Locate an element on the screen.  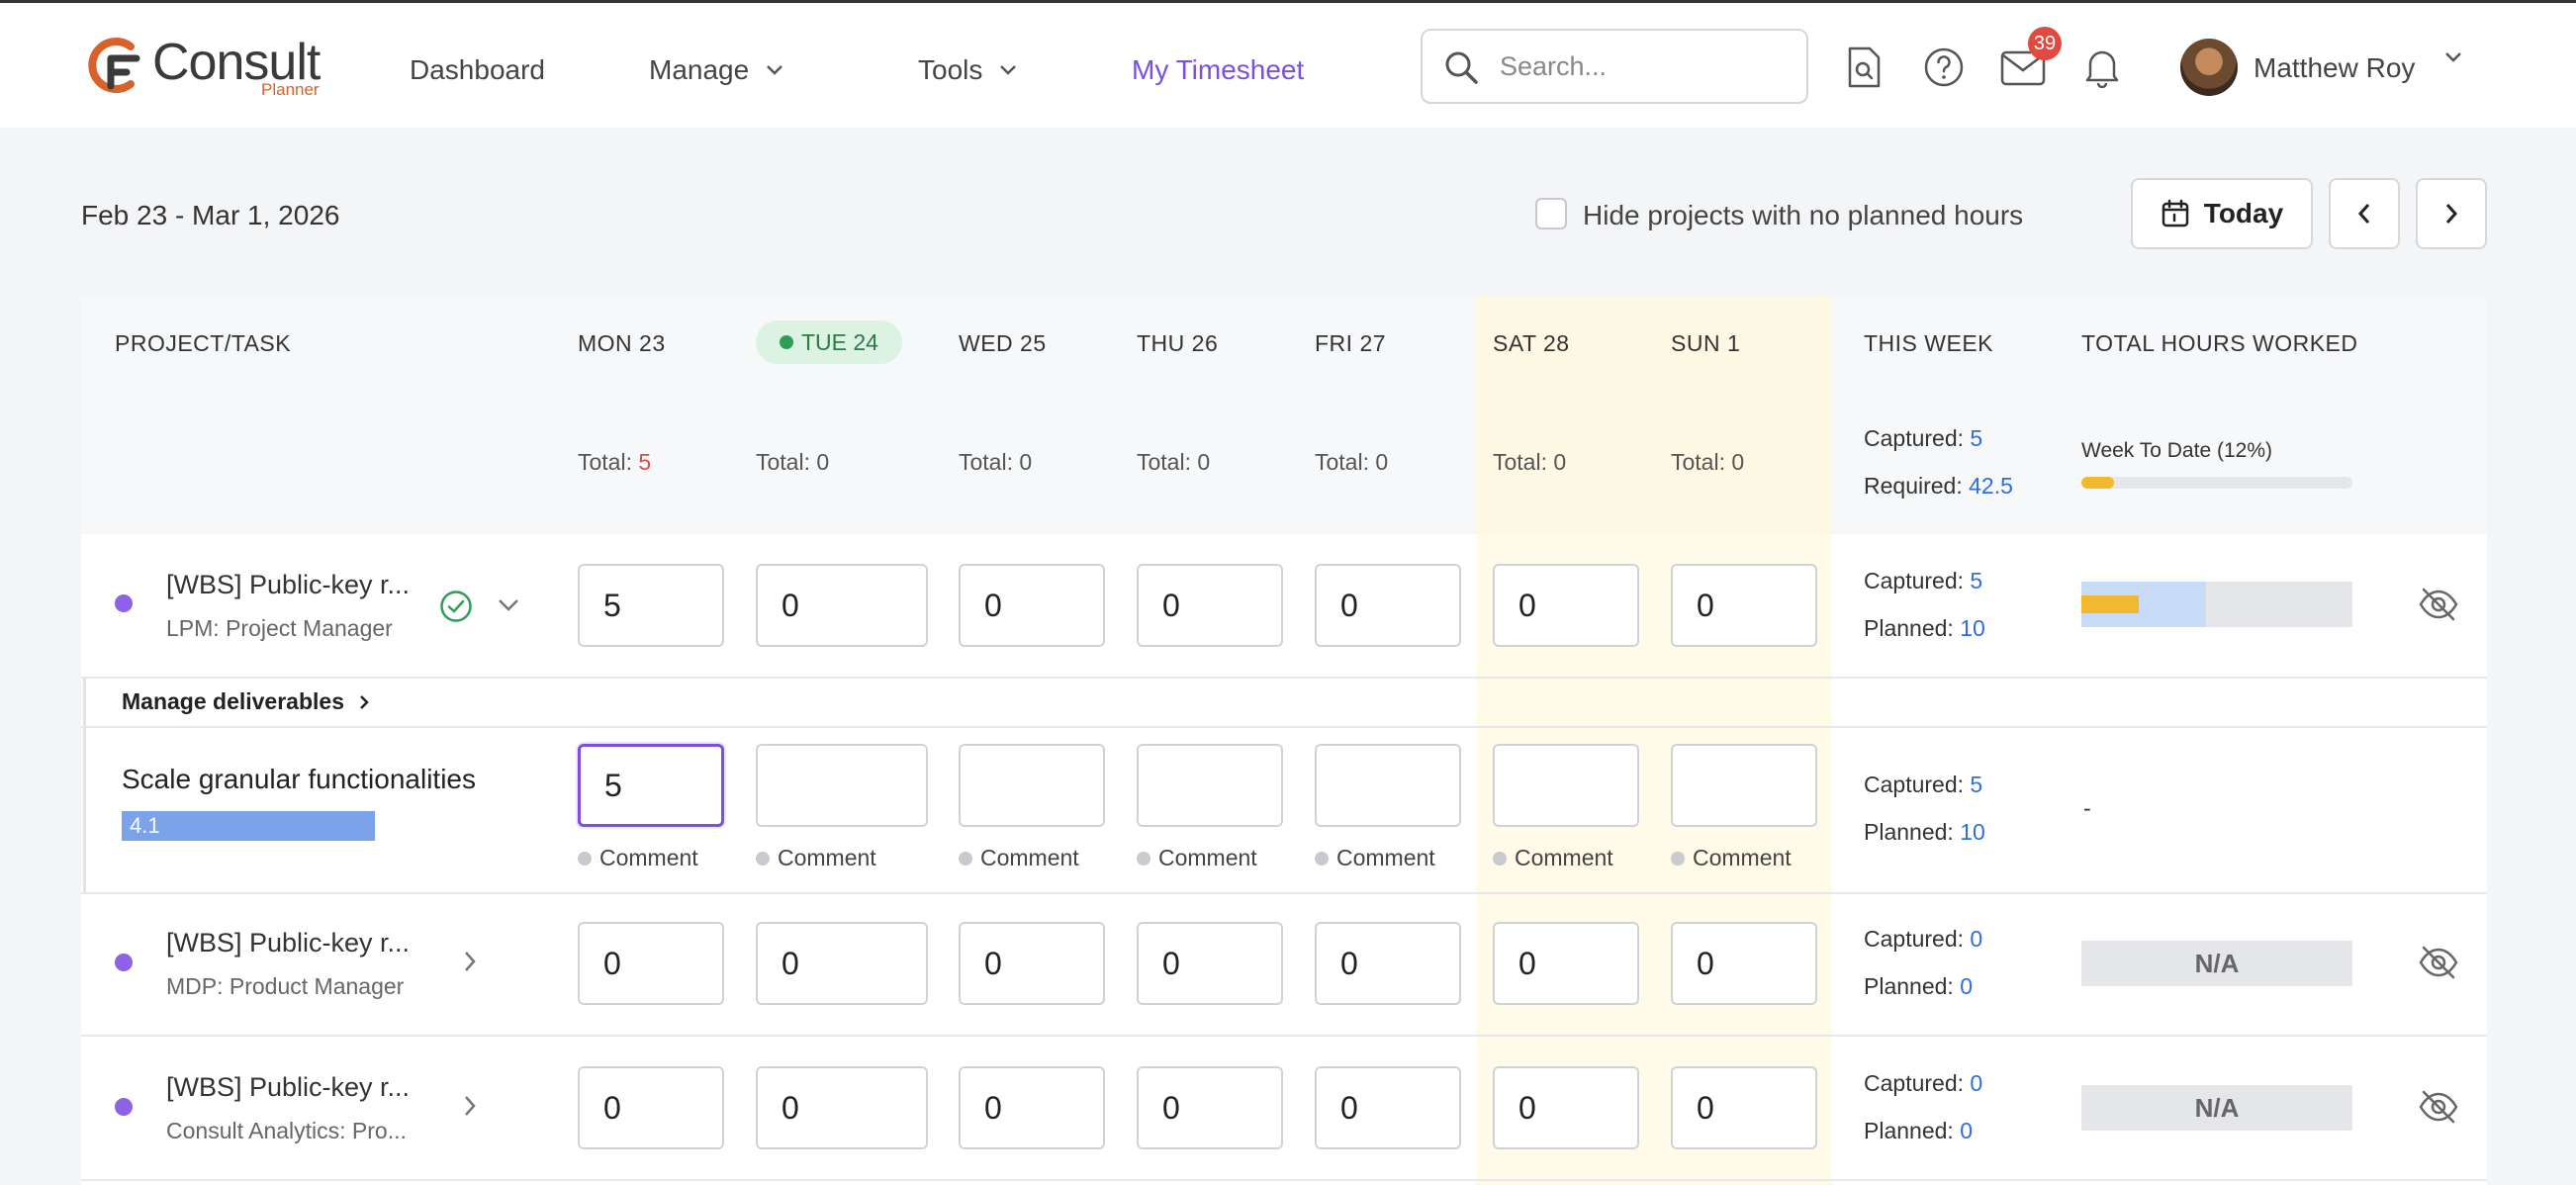
today-dot-icon is located at coordinates (786, 342).